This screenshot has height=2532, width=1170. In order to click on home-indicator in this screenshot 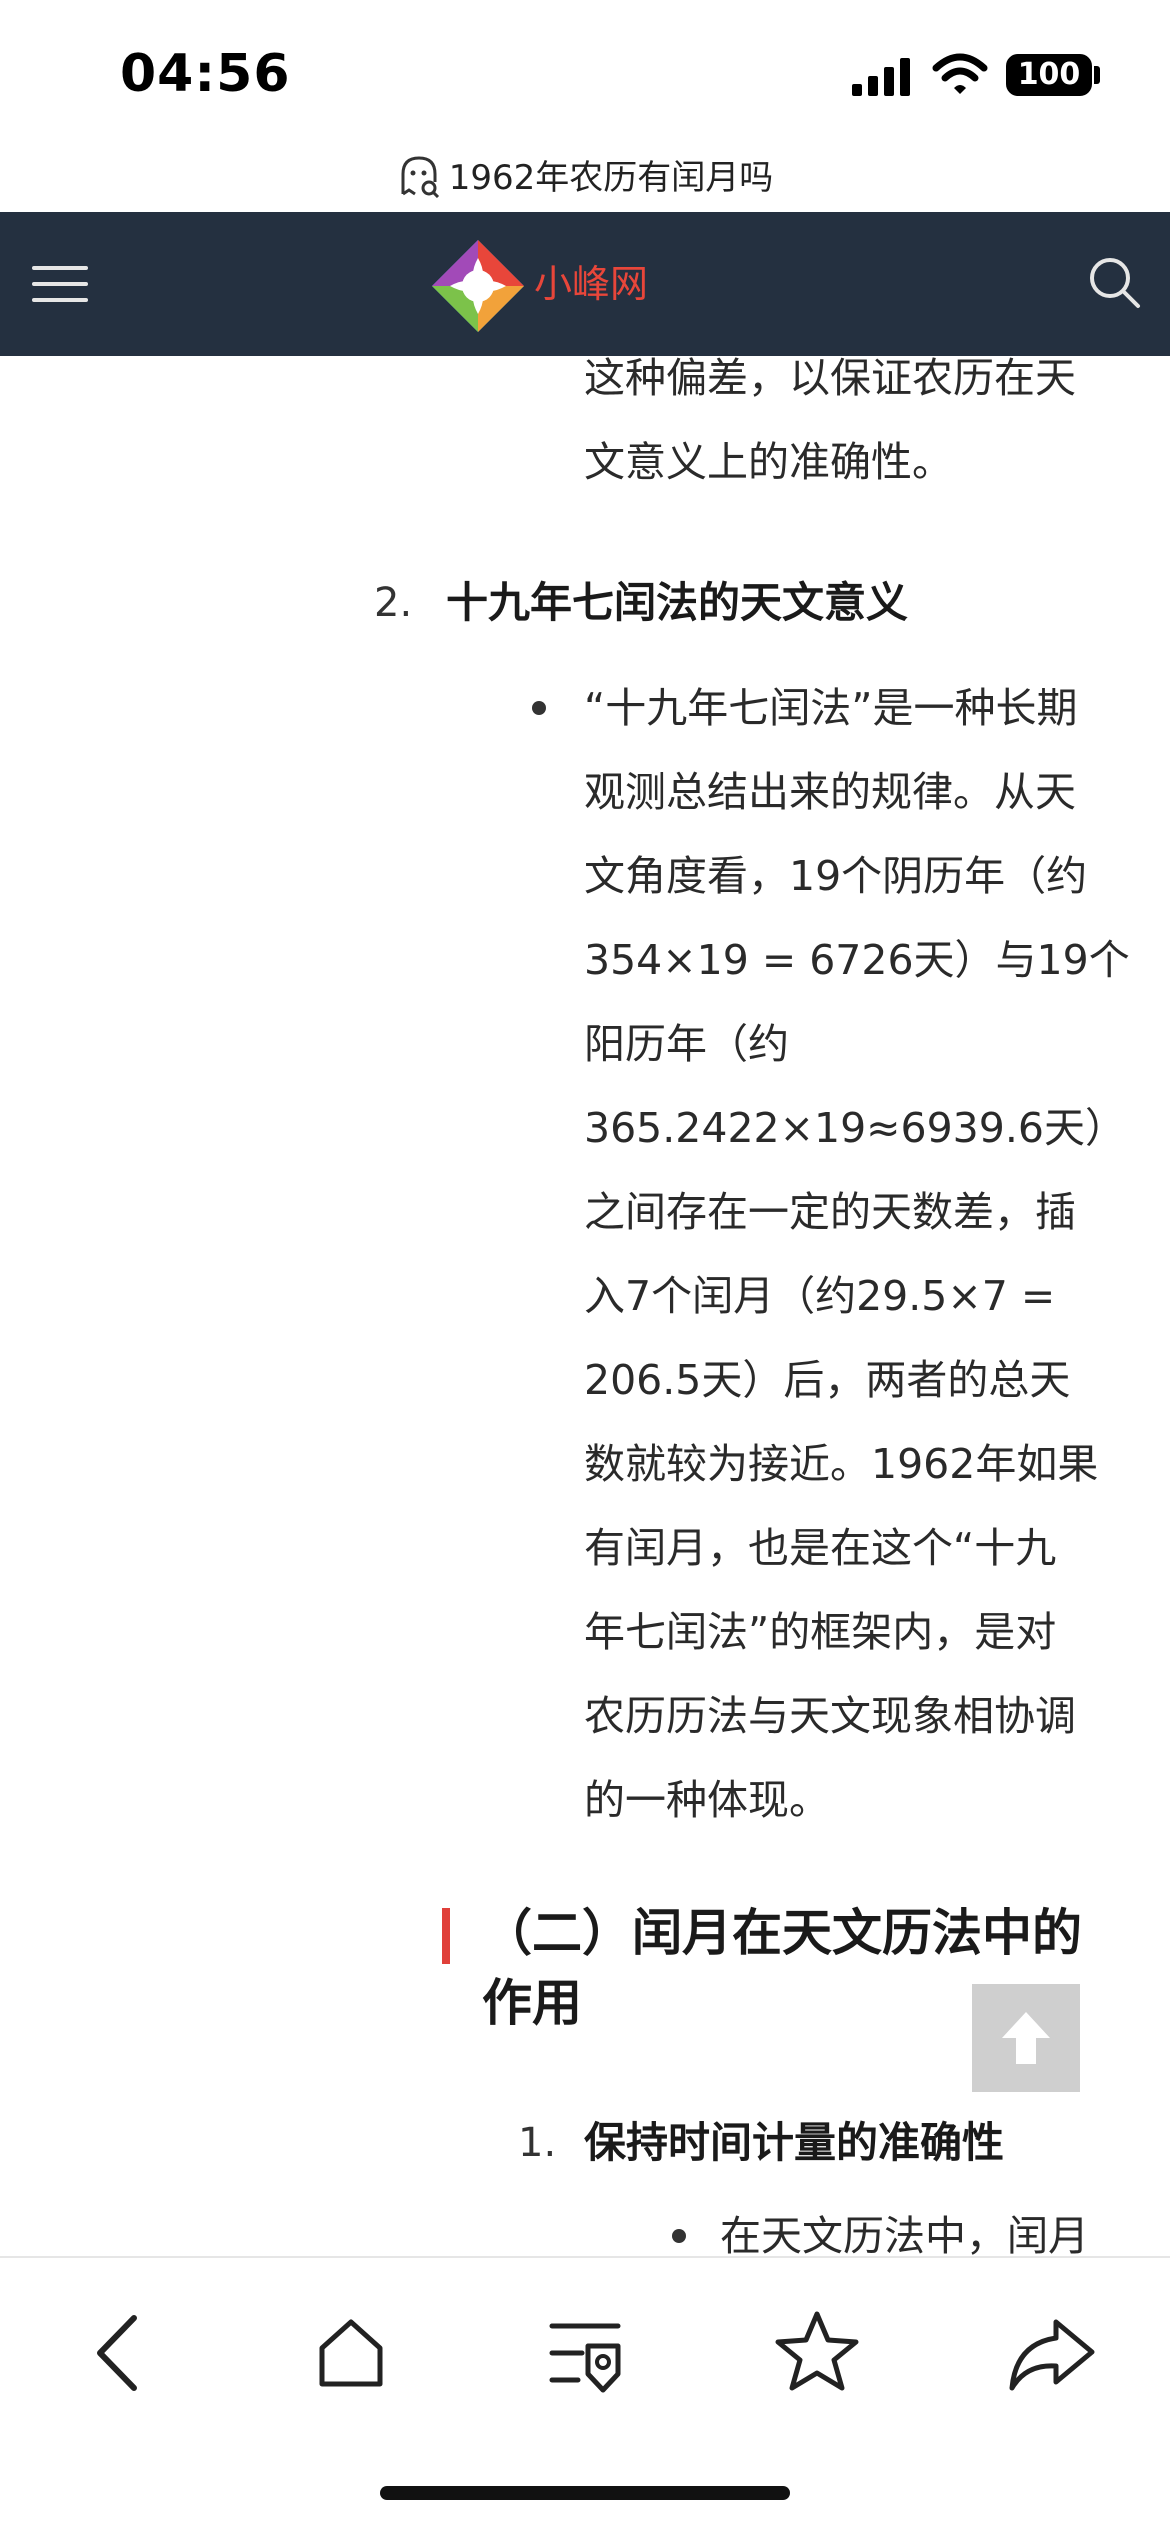, I will do `click(585, 2493)`.